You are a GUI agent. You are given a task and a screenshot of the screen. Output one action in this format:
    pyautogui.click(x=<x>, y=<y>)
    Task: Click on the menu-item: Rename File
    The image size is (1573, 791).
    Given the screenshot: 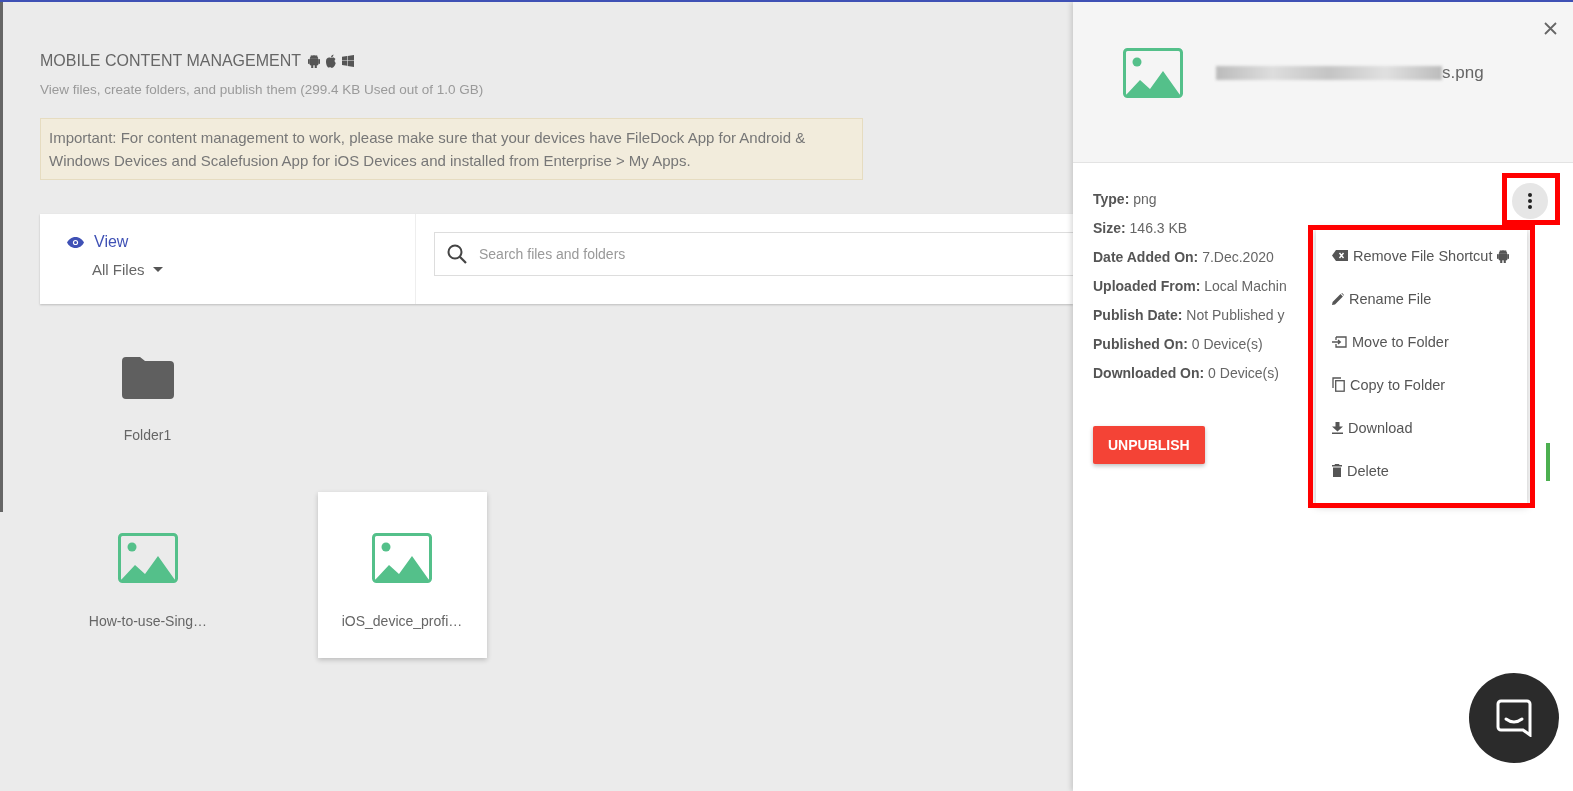 What is the action you would take?
    pyautogui.click(x=1421, y=298)
    